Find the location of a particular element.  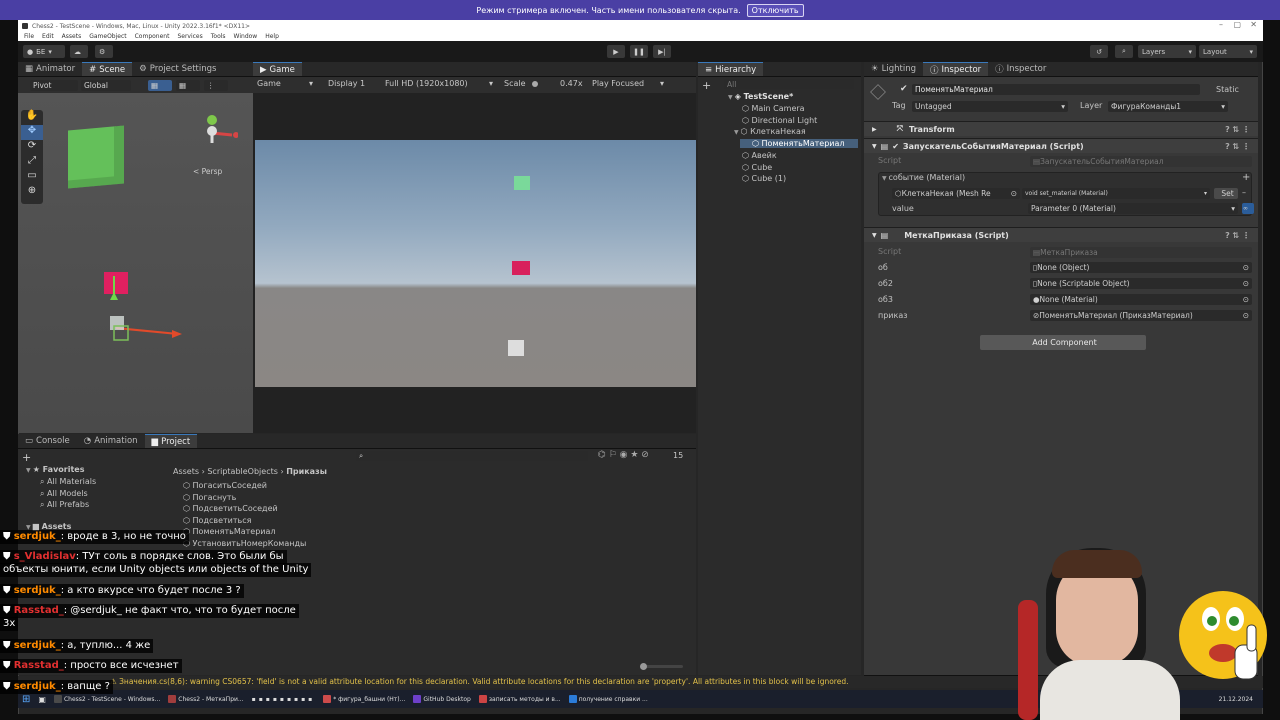

create-asset-icon: + is located at coordinates (26, 457).